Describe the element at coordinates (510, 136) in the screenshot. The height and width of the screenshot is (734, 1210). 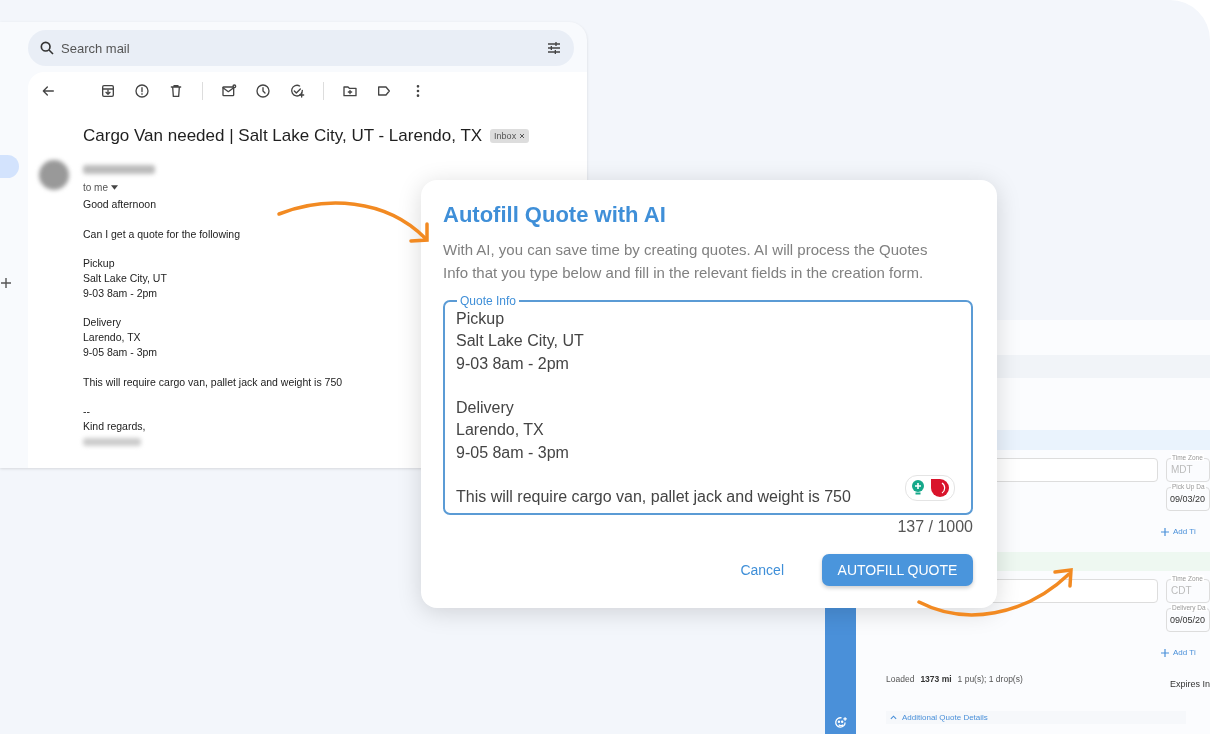
I see `label-chip: Inbox` at that location.